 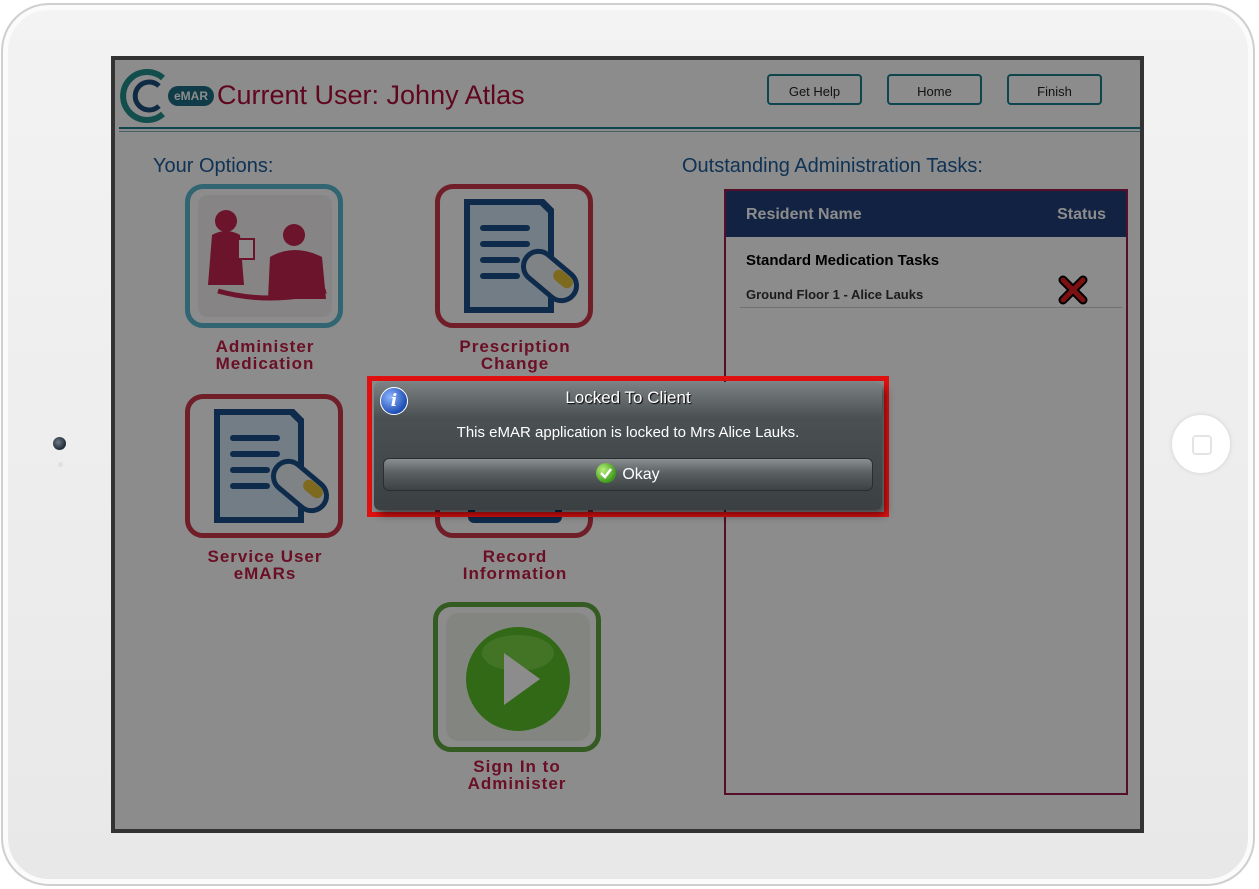 I want to click on okay-button-content: Okay, so click(x=628, y=474).